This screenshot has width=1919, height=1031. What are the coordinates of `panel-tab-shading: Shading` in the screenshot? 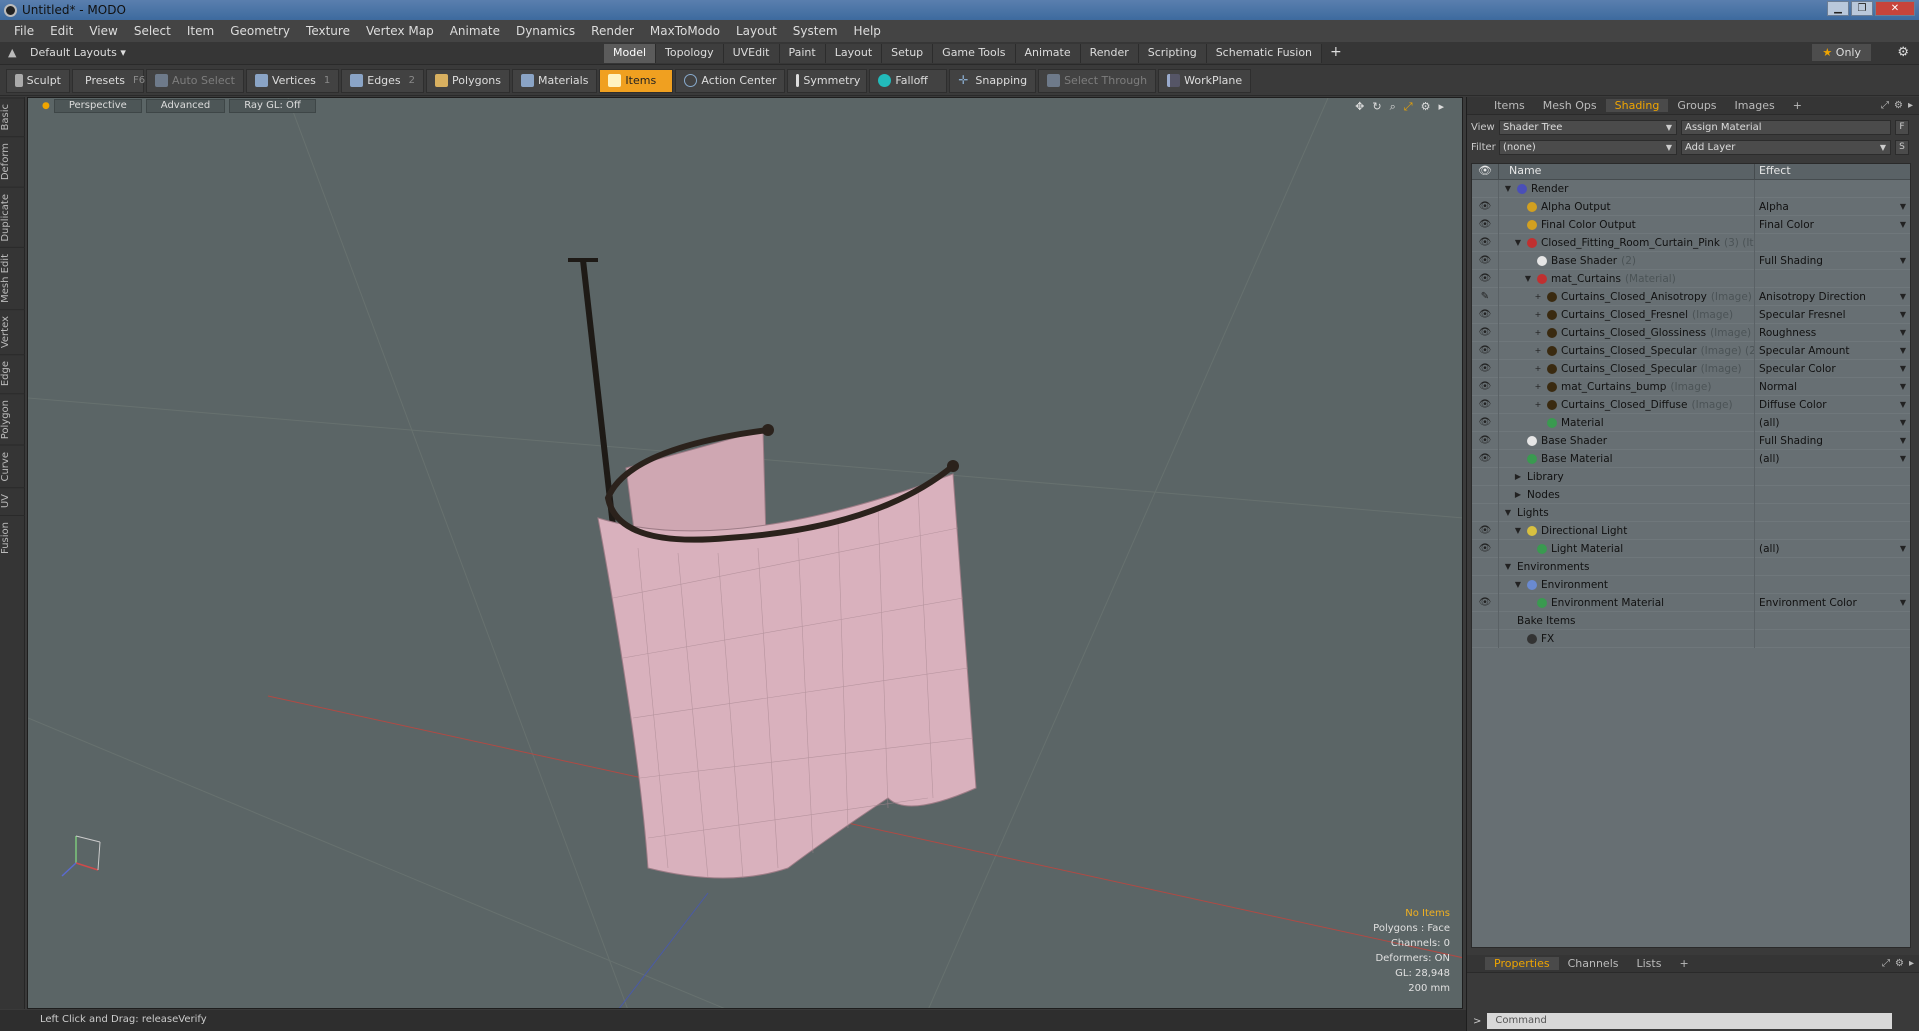 It's located at (1637, 105).